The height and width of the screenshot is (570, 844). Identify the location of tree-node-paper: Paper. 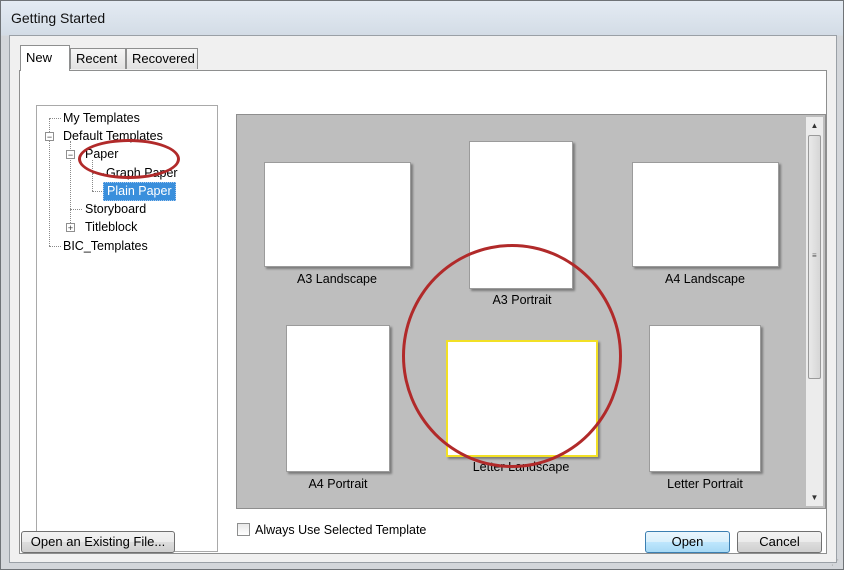
(101, 154).